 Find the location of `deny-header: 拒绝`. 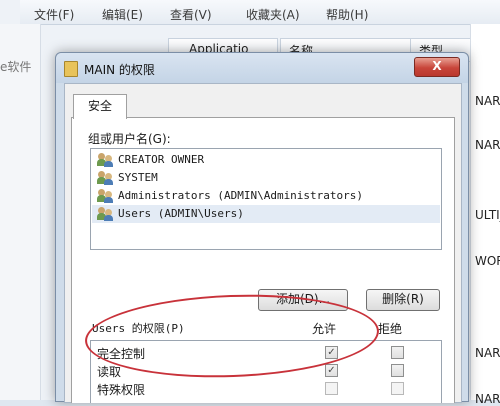

deny-header: 拒绝 is located at coordinates (390, 329).